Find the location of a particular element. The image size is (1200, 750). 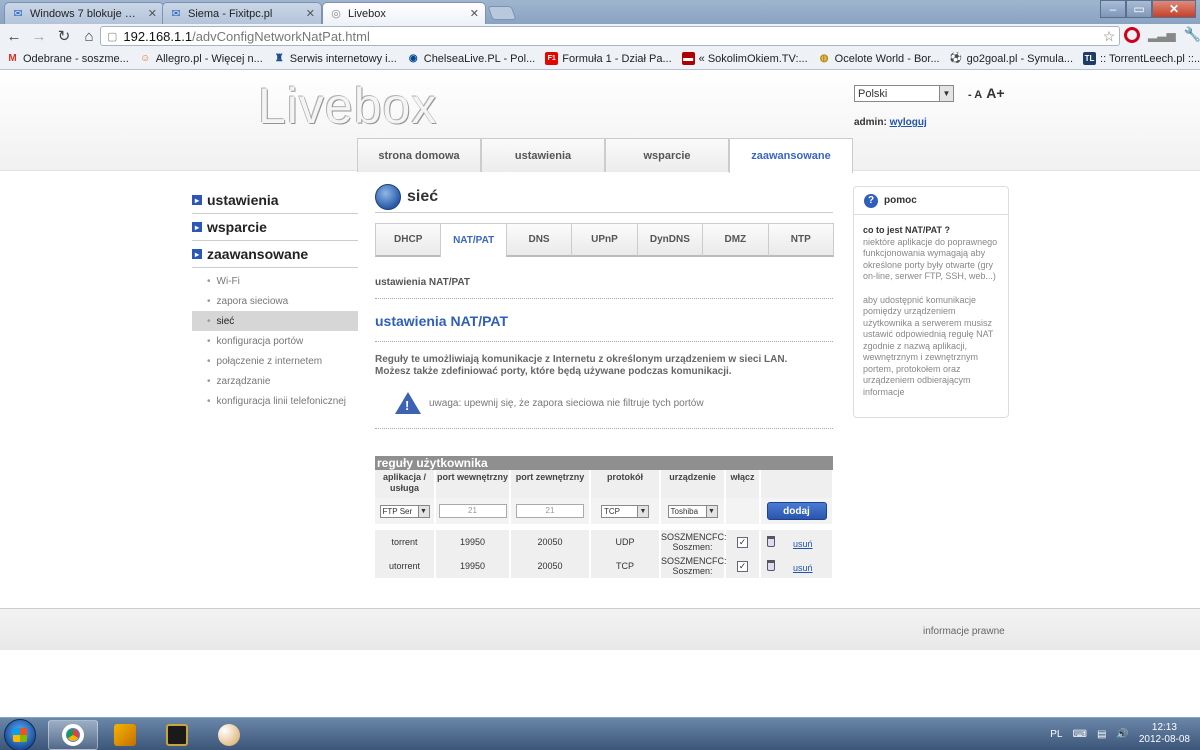

tab-settings: ustawienia is located at coordinates (543, 155).